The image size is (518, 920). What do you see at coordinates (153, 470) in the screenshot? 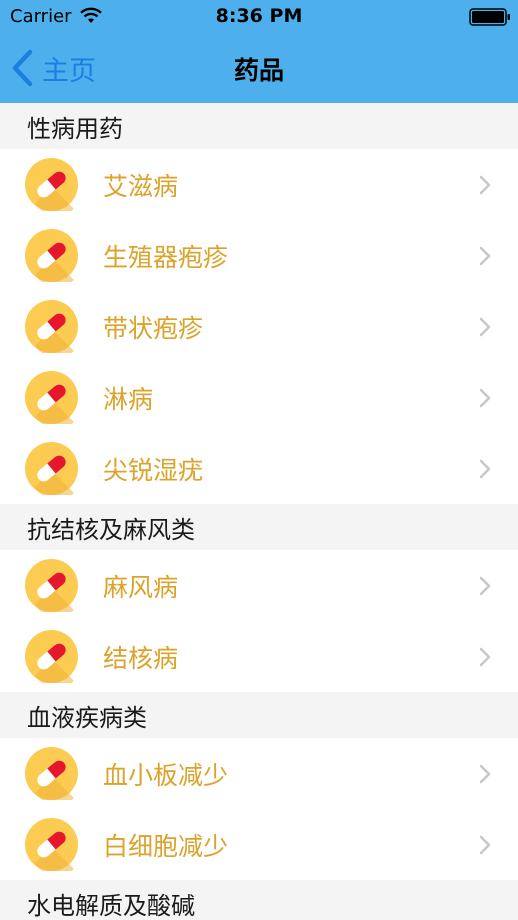
I see `list-item-label: 尖锐湿疣` at bounding box center [153, 470].